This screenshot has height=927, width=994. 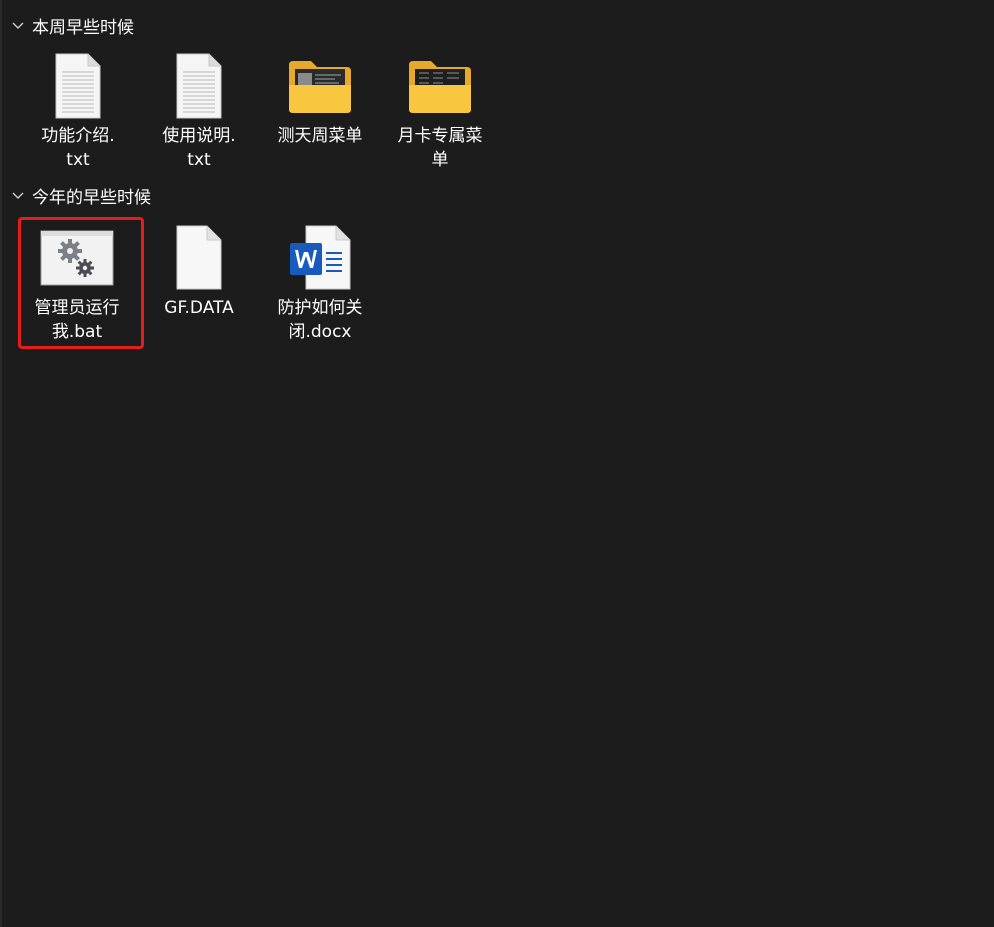 What do you see at coordinates (440, 160) in the screenshot?
I see `folder-name-line2: 单` at bounding box center [440, 160].